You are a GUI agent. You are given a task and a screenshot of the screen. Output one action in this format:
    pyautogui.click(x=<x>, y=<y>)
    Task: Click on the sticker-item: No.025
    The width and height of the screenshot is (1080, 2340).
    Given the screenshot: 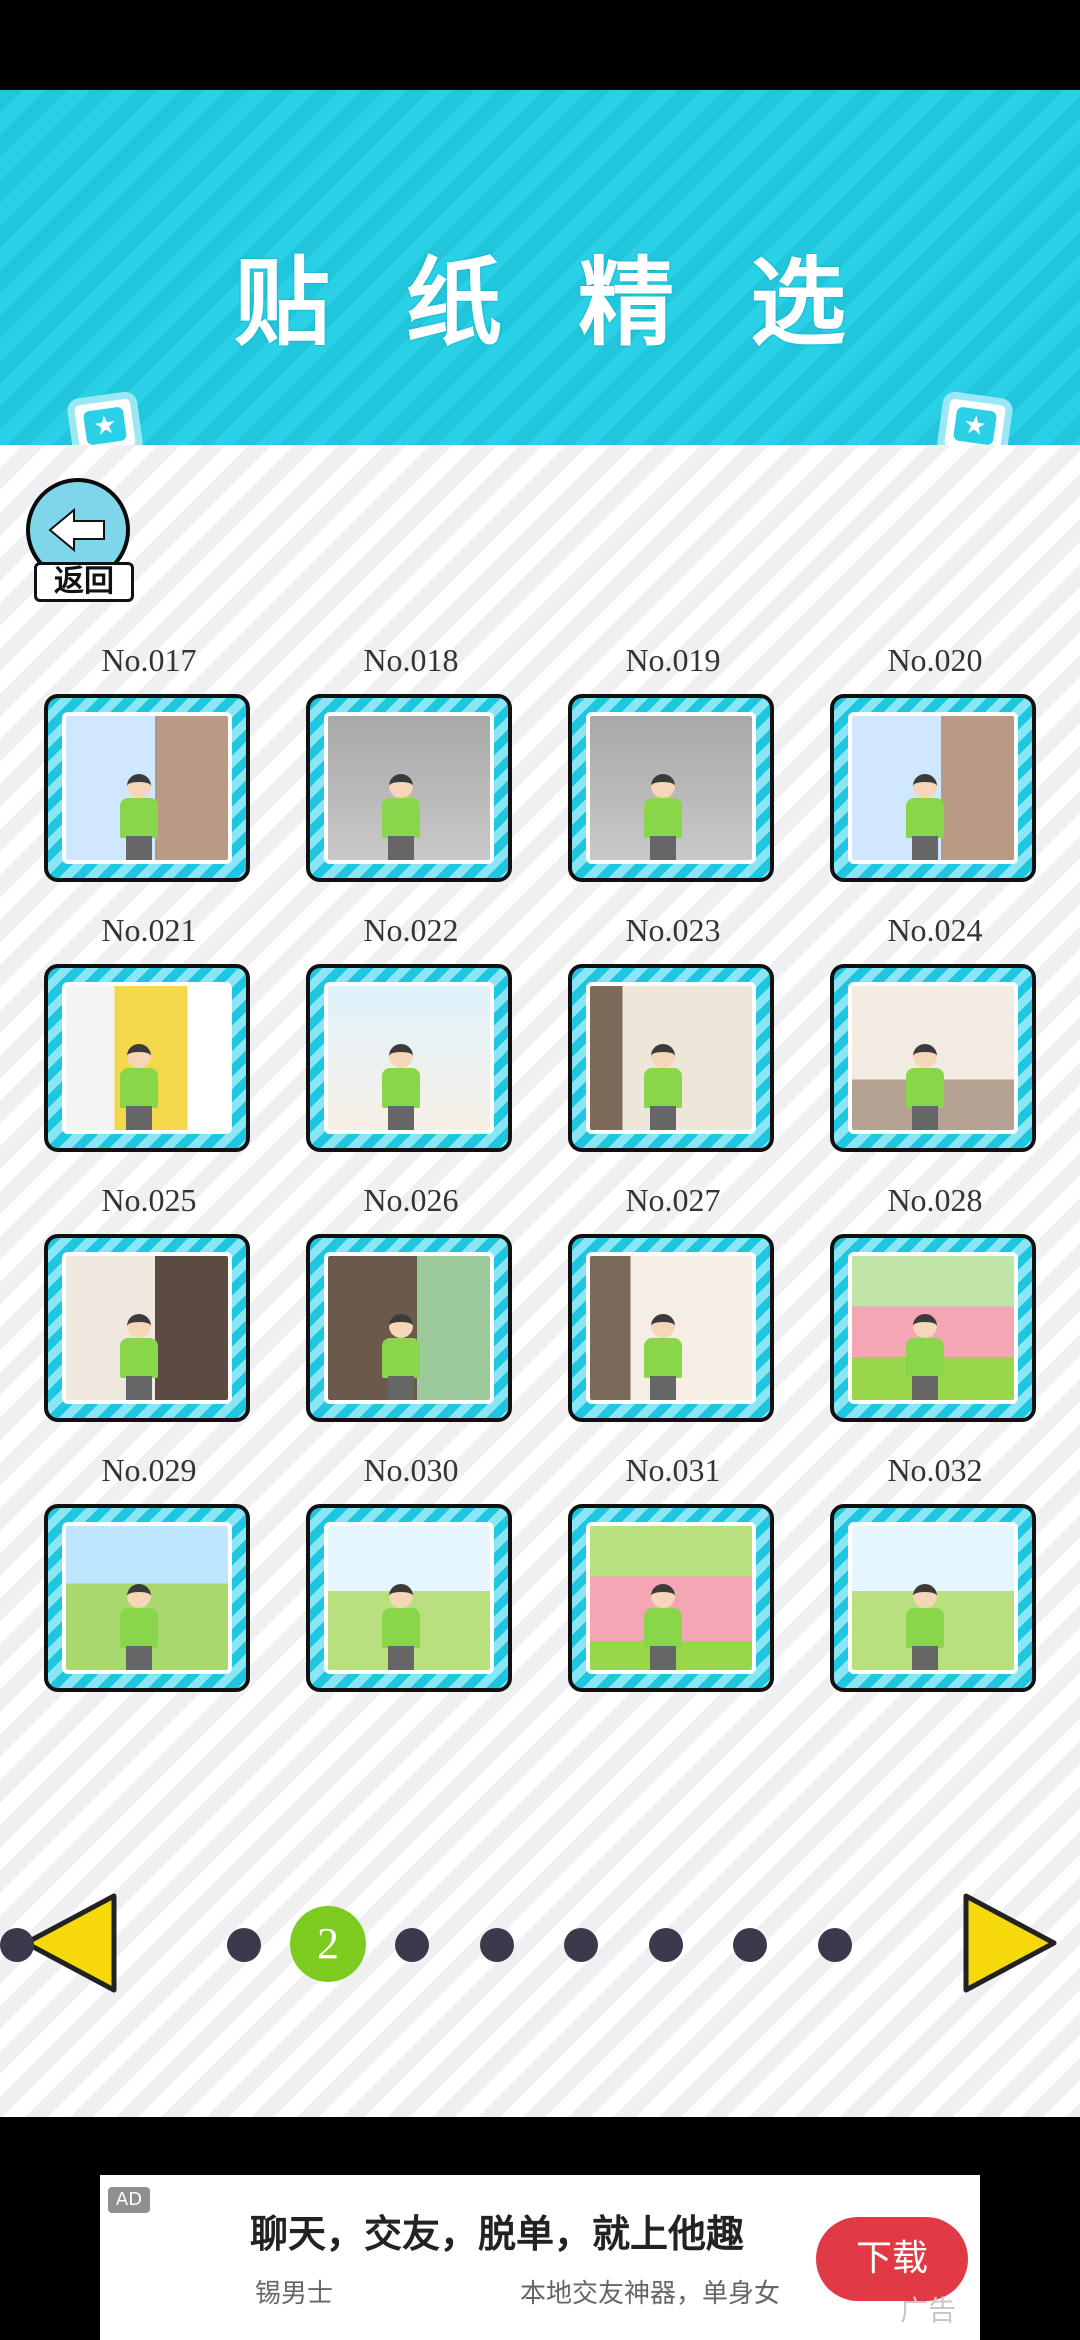 What is the action you would take?
    pyautogui.click(x=149, y=1301)
    